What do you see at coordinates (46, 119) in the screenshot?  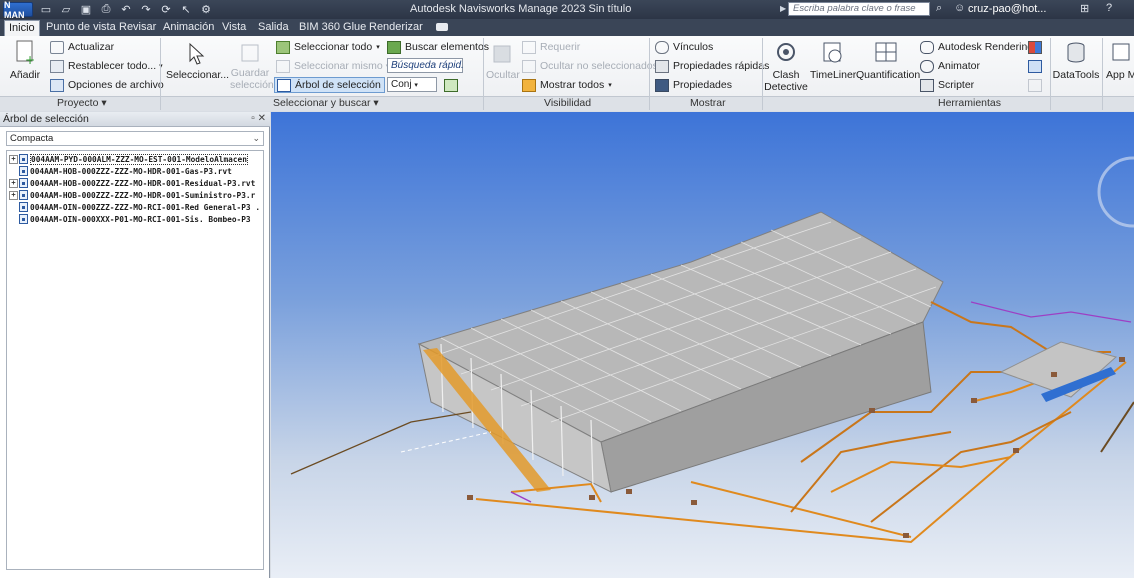 I see `panel-title: Árbol de selección` at bounding box center [46, 119].